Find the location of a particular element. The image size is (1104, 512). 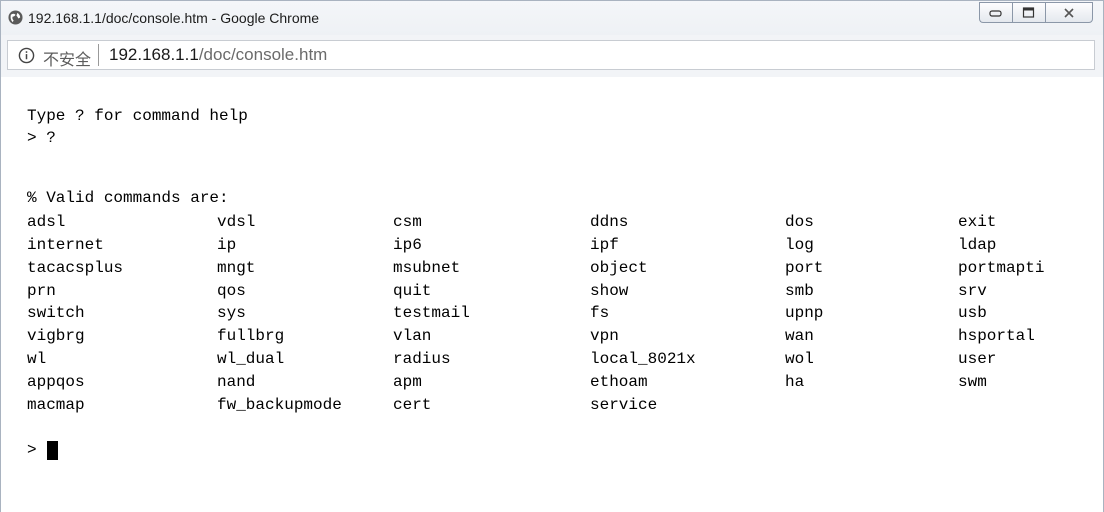

info-icon is located at coordinates (26, 55).